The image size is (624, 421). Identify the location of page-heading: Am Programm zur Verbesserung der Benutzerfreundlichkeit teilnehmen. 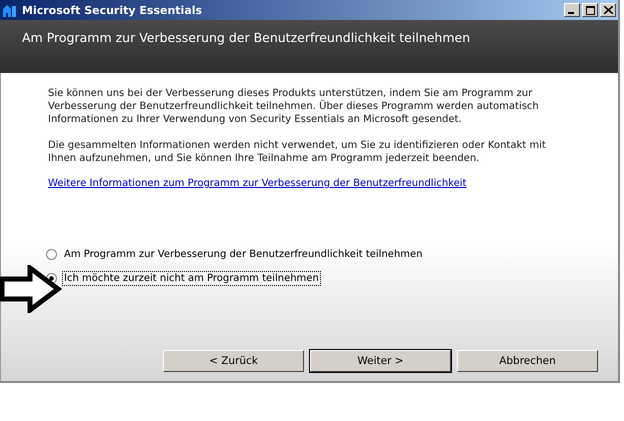
(246, 37).